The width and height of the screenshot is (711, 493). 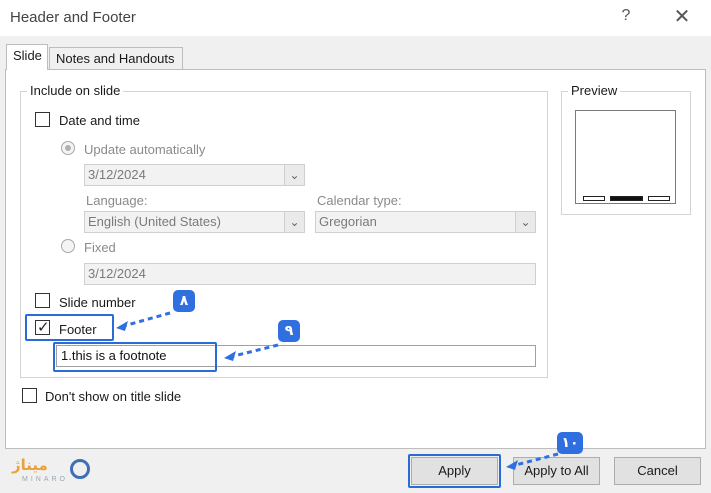 I want to click on fixed-date-value: 3/12/2024, so click(x=117, y=273).